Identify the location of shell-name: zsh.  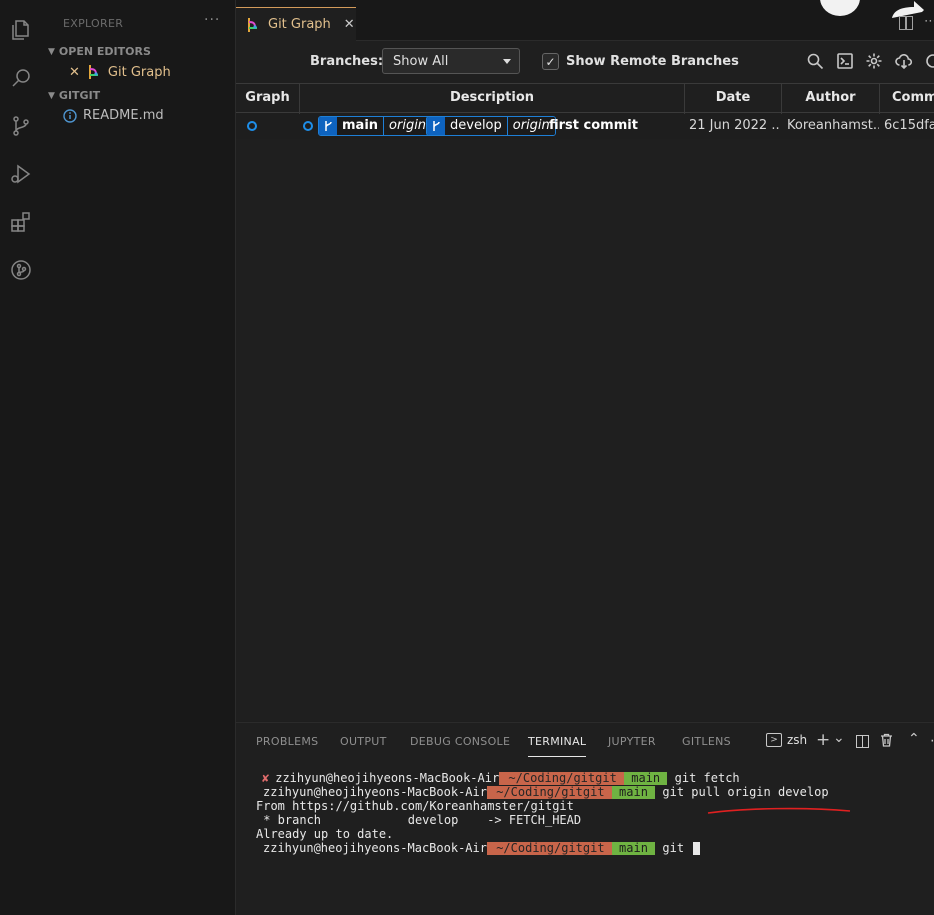
(797, 740).